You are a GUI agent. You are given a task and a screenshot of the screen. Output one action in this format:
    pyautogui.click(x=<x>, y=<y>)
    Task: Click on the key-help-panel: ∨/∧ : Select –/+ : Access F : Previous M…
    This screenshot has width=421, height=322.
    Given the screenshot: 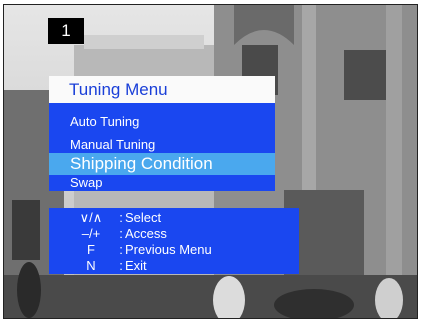 What is the action you would take?
    pyautogui.click(x=174, y=241)
    